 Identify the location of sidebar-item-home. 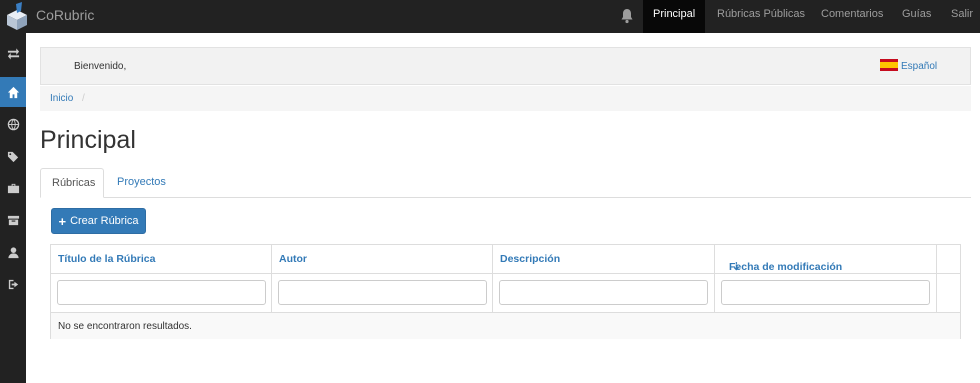
(13, 92).